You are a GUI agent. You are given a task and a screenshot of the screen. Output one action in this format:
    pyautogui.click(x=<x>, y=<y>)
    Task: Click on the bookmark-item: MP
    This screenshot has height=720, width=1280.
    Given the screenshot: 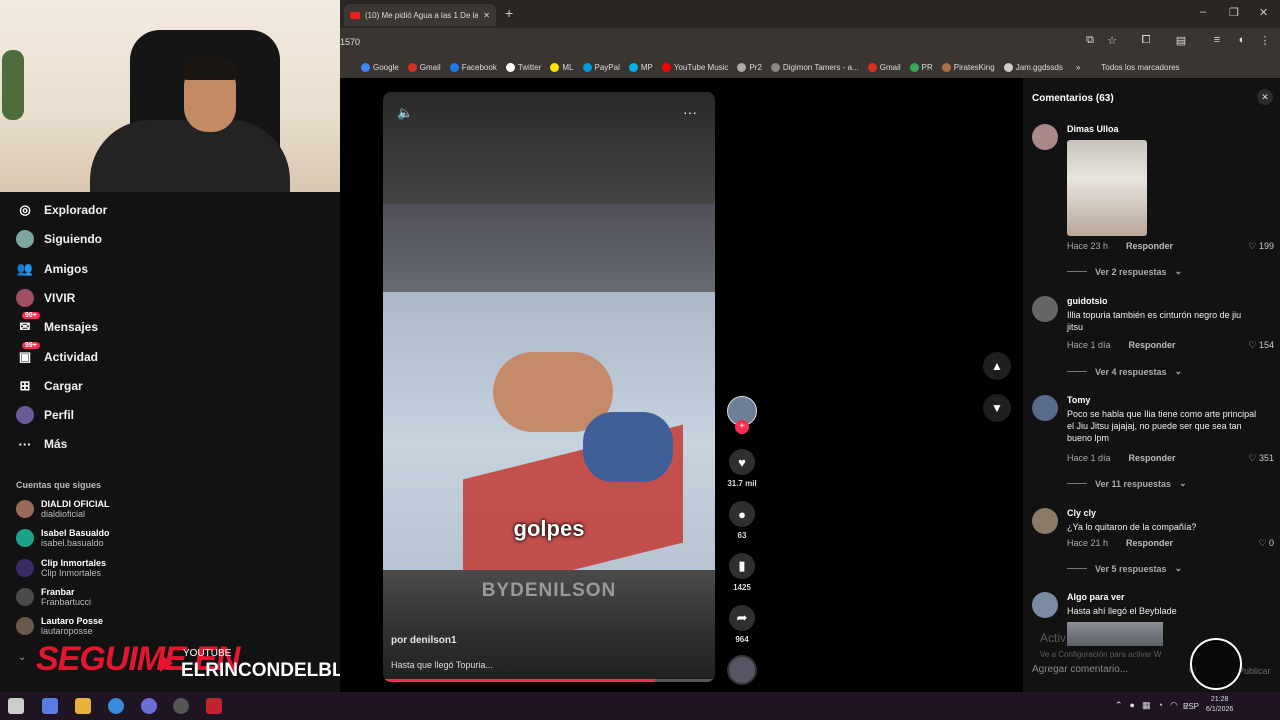 What is the action you would take?
    pyautogui.click(x=640, y=67)
    